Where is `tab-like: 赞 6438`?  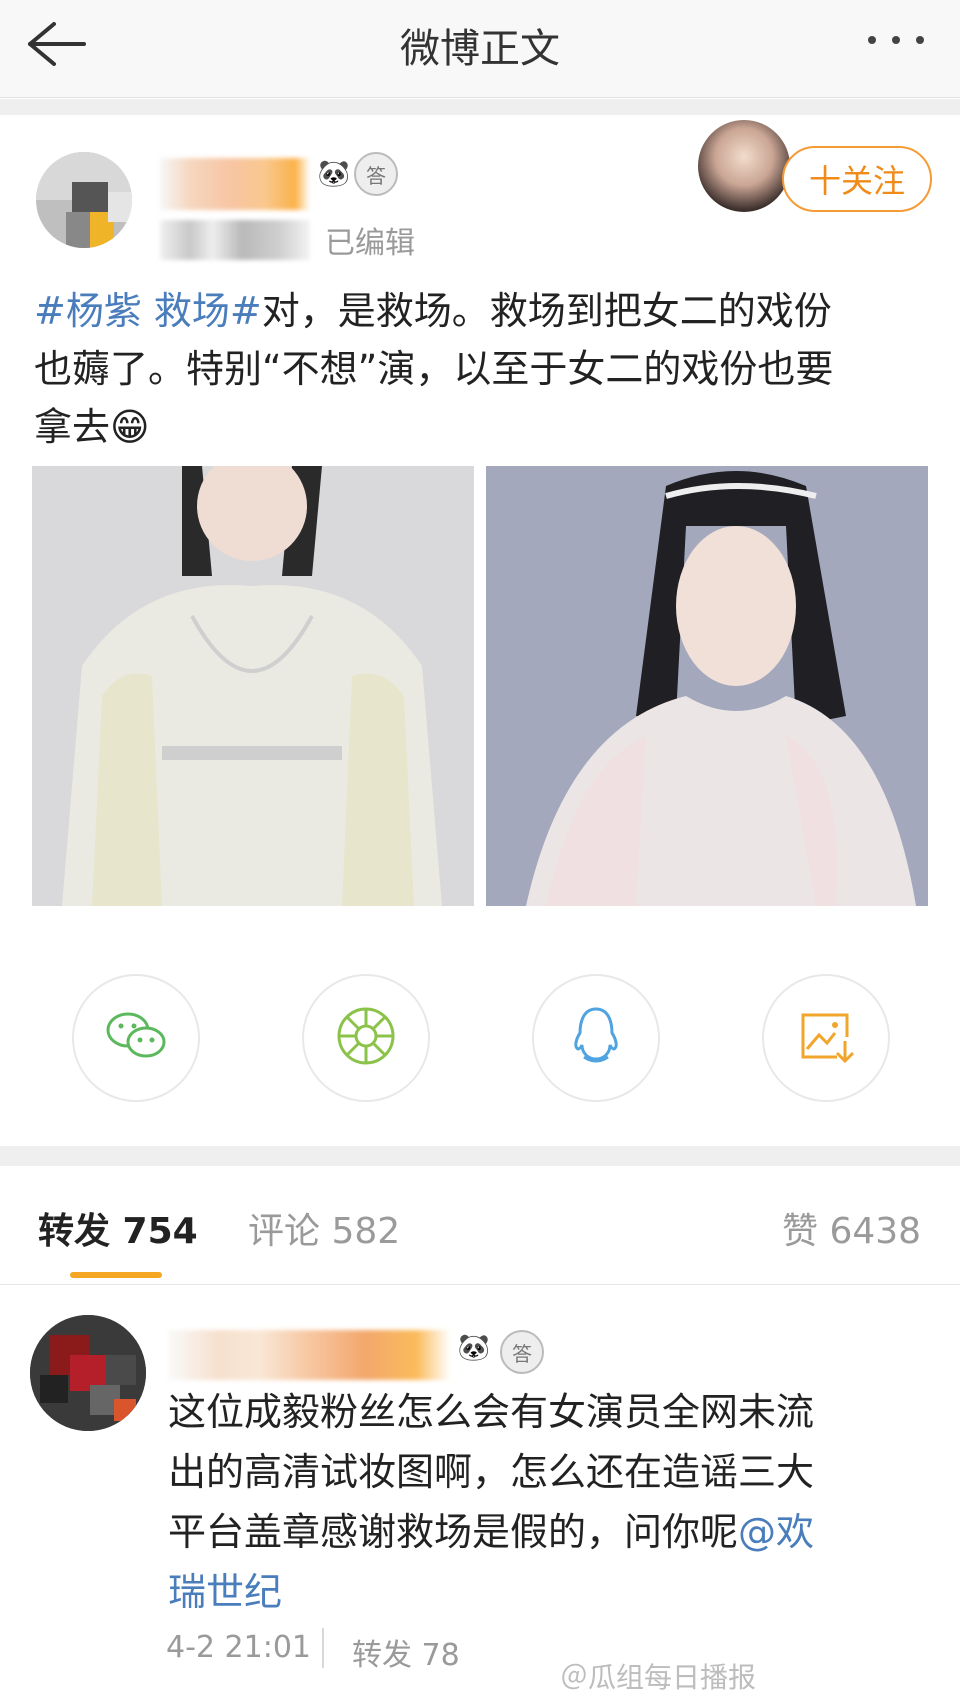 tab-like: 赞 6438 is located at coordinates (851, 1228).